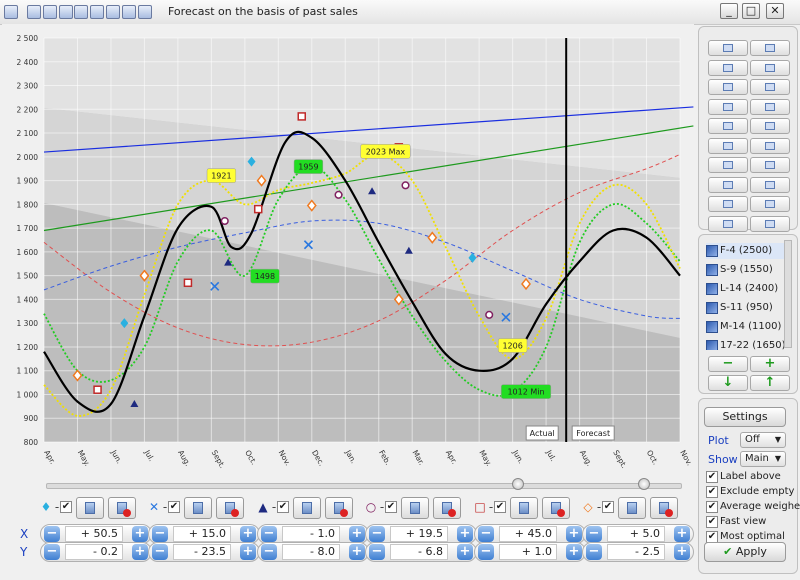 The height and width of the screenshot is (580, 800). What do you see at coordinates (745, 289) in the screenshot?
I see `product-list-item: L-14 (2400)` at bounding box center [745, 289].